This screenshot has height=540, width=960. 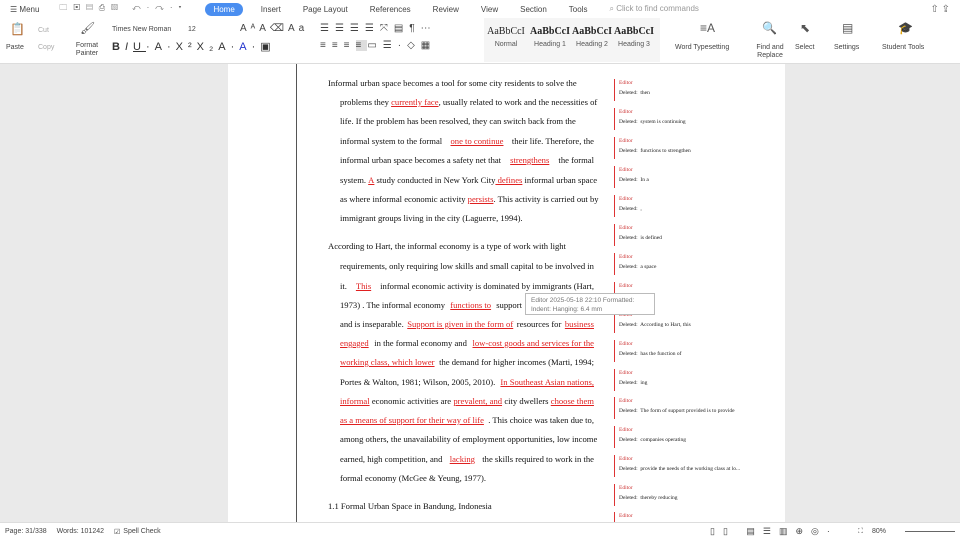 What do you see at coordinates (774, 531) in the screenshot?
I see `view-mode-icons: ▯▯ ▤☰▥⊕◎·` at bounding box center [774, 531].